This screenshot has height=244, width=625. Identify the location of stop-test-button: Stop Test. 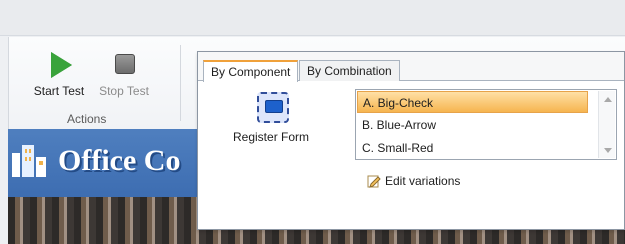
(124, 74).